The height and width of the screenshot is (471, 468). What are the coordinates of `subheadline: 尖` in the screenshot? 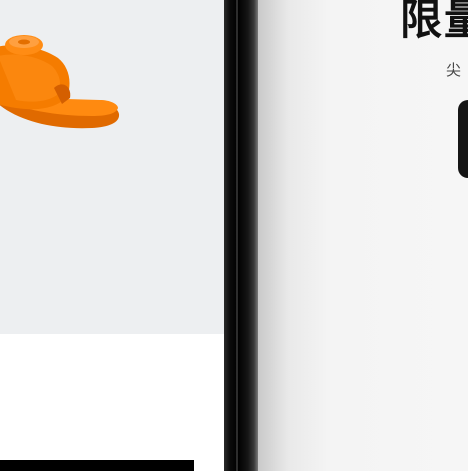 It's located at (454, 70).